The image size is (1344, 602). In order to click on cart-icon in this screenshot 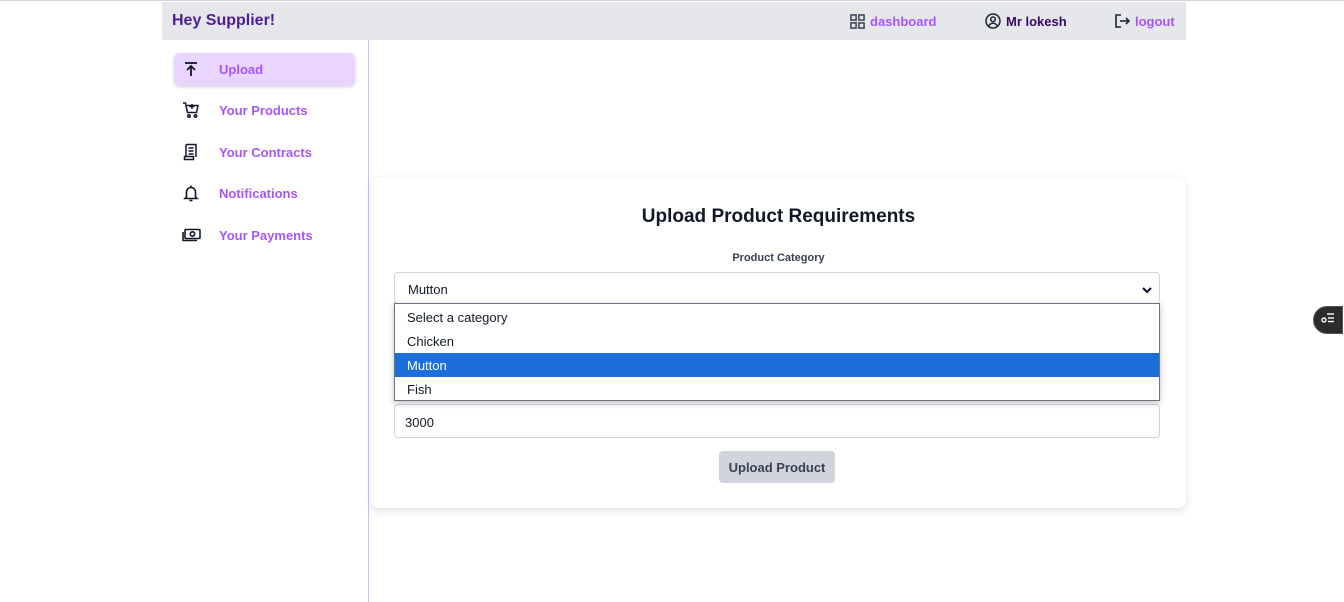, I will do `click(191, 110)`.